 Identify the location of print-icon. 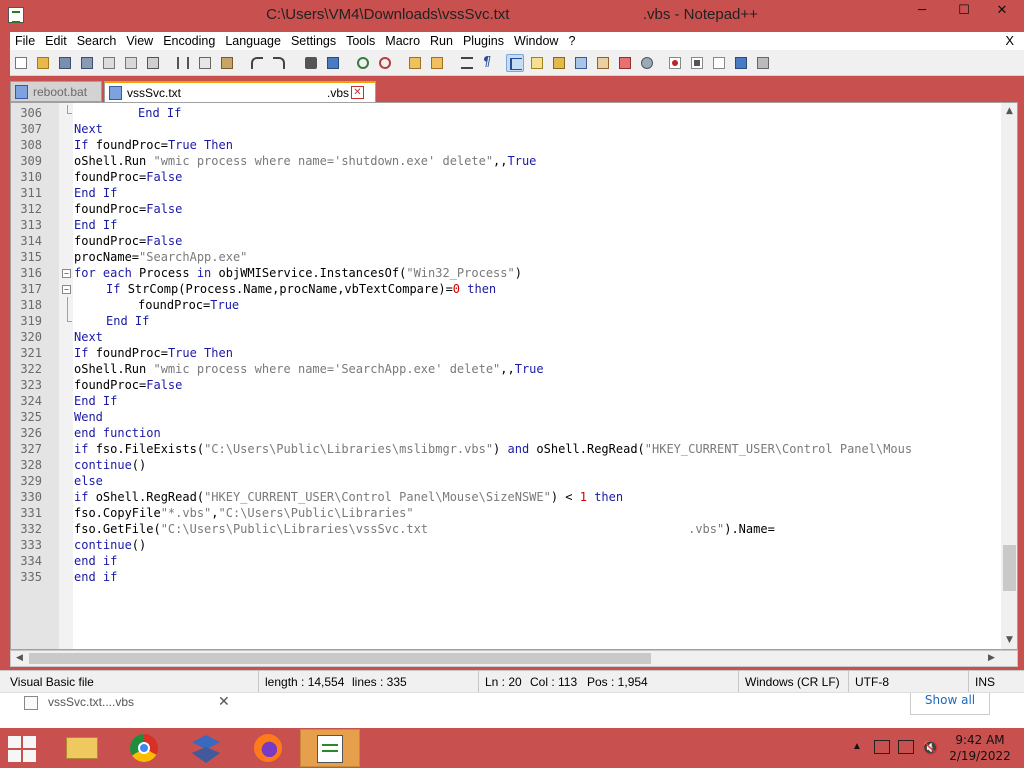
(153, 63).